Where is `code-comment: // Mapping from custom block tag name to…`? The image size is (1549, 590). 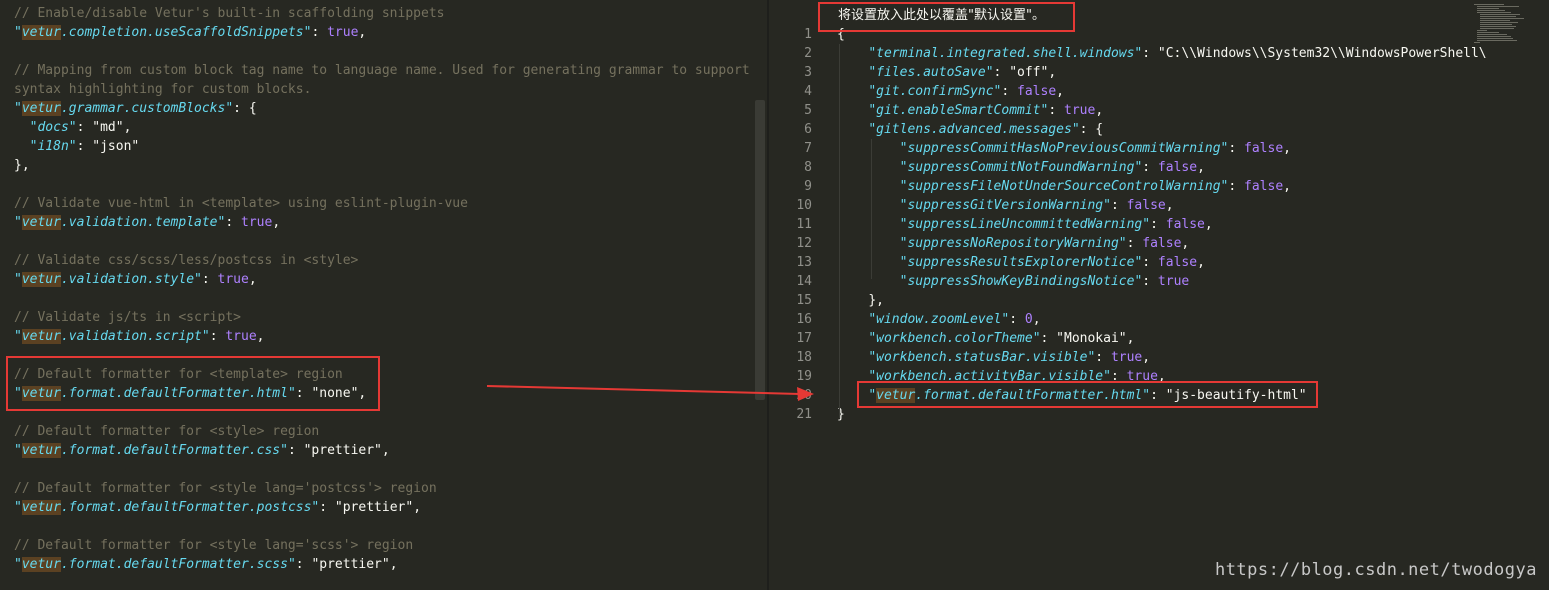
code-comment: // Mapping from custom block tag name to… is located at coordinates (382, 70).